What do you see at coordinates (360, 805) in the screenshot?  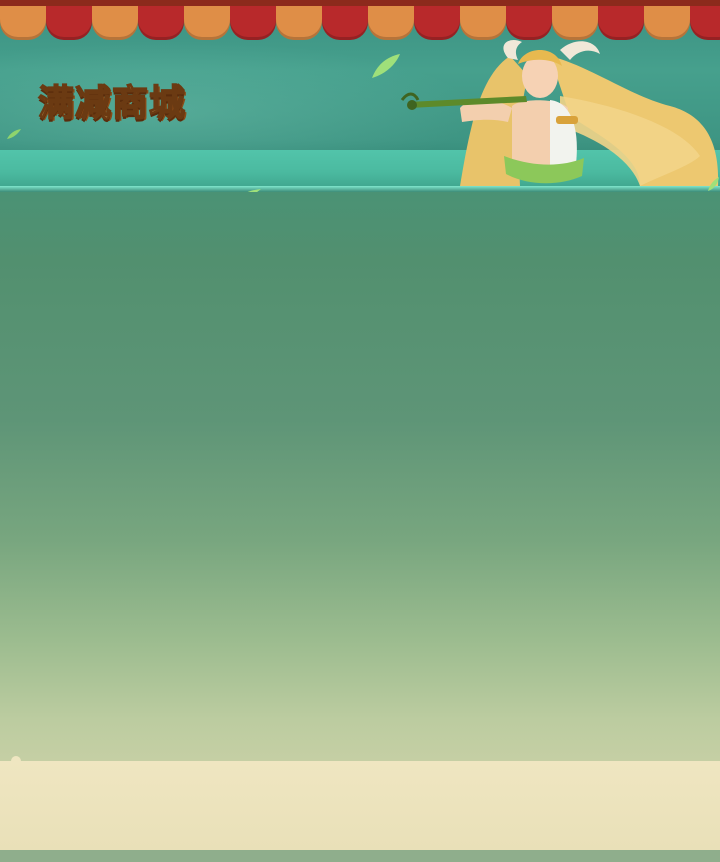 I see `bottom-panel` at bounding box center [360, 805].